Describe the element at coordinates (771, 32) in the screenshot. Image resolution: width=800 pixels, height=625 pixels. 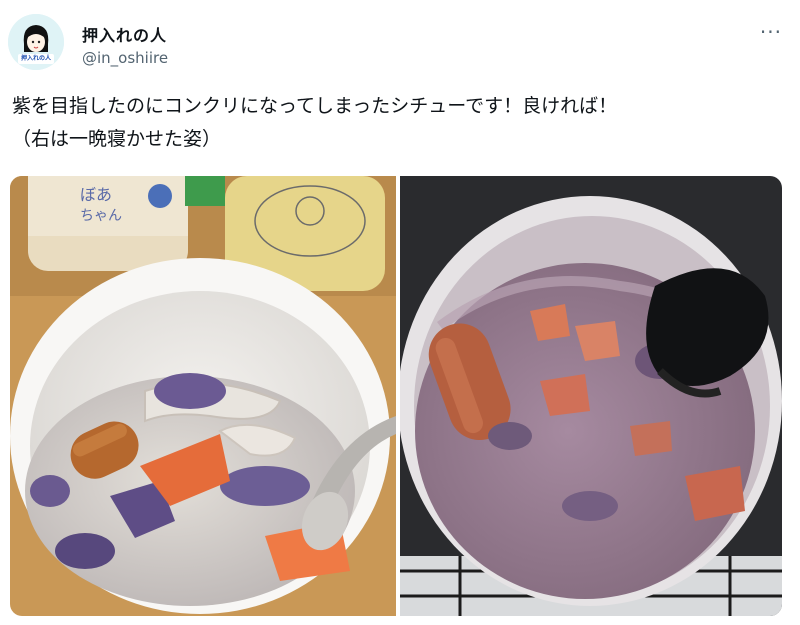
I see `more-options-icon: ···` at that location.